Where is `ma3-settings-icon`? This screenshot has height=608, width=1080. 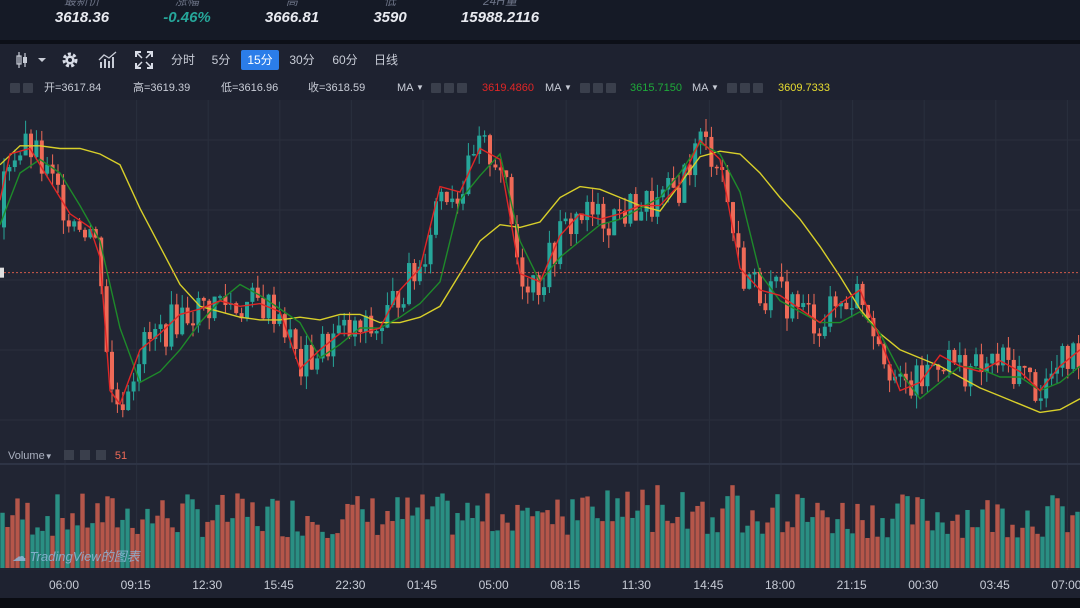
ma3-settings-icon is located at coordinates (745, 88).